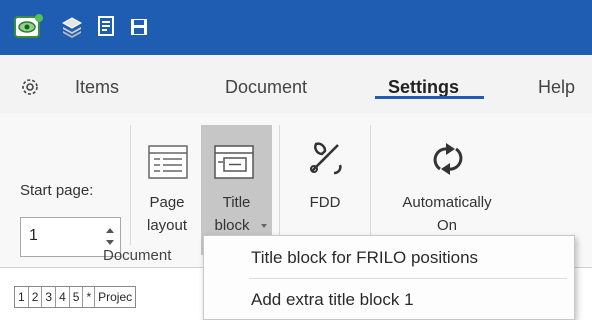 This screenshot has height=320, width=592. Describe the element at coordinates (167, 190) in the screenshot. I see `page-layout-button: Page layout` at that location.